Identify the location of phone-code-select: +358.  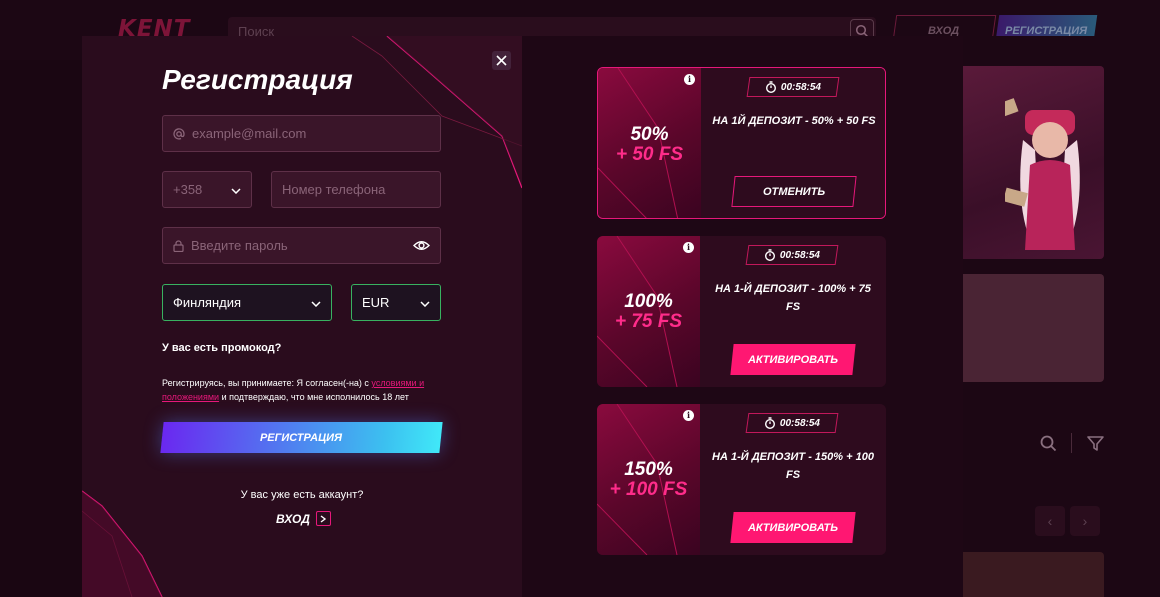
(207, 189).